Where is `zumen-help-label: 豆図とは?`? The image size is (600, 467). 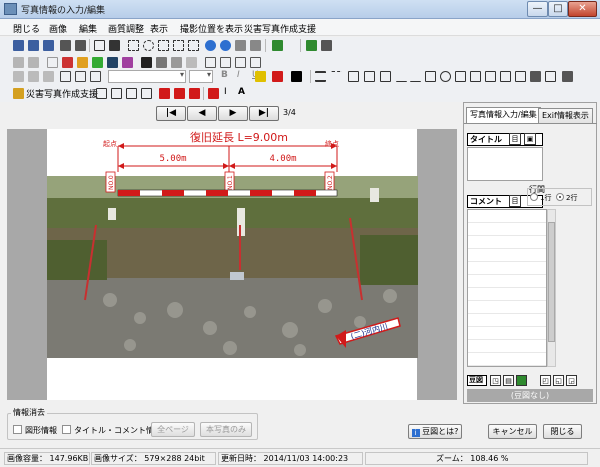 zumen-help-label: 豆図とは? is located at coordinates (440, 431).